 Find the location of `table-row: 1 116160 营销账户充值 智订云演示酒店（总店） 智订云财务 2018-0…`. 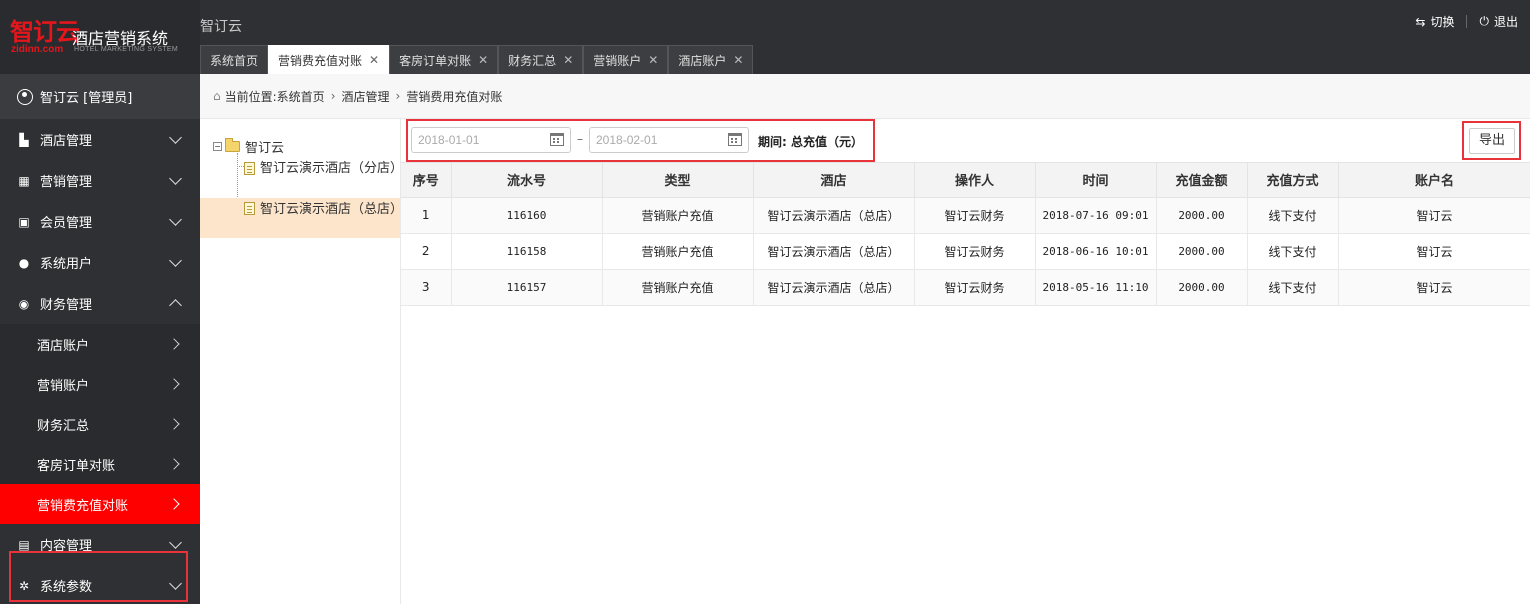

table-row: 1 116160 营销账户充值 智订云演示酒店（总店） 智订云财务 2018-0… is located at coordinates (965, 215).